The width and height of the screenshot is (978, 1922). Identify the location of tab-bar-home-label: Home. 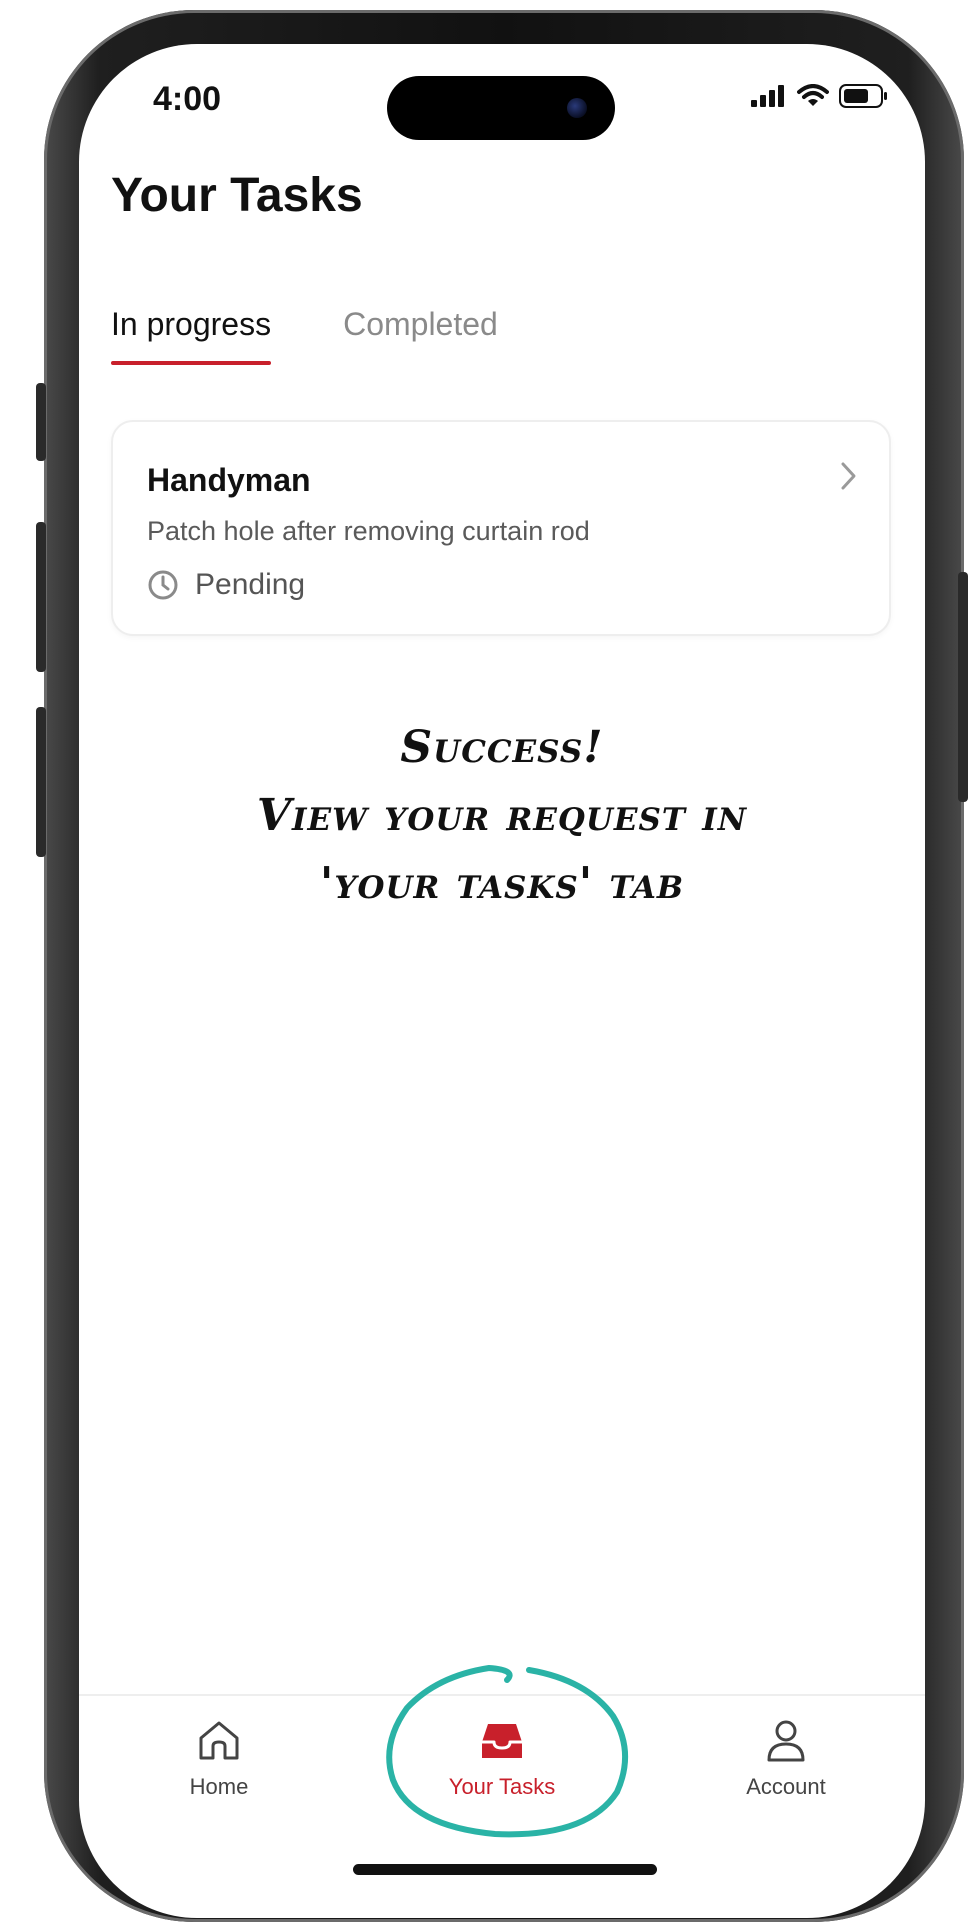
(219, 1786).